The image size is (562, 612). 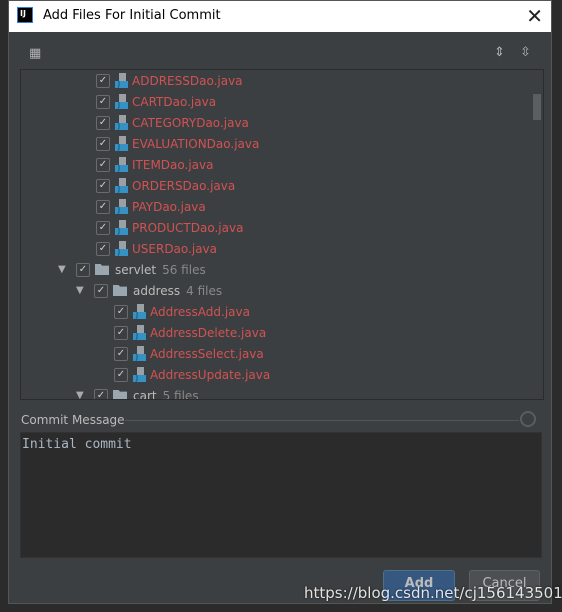 I want to click on file-name: AddressUpdate.java, so click(x=210, y=374).